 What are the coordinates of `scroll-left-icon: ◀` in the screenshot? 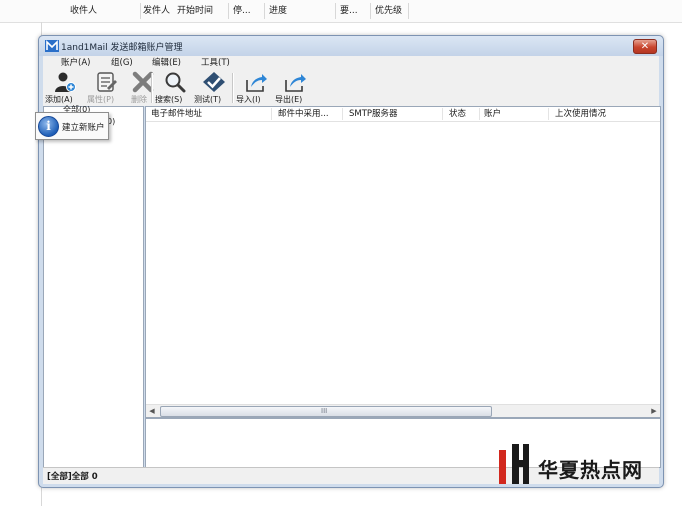 It's located at (152, 411).